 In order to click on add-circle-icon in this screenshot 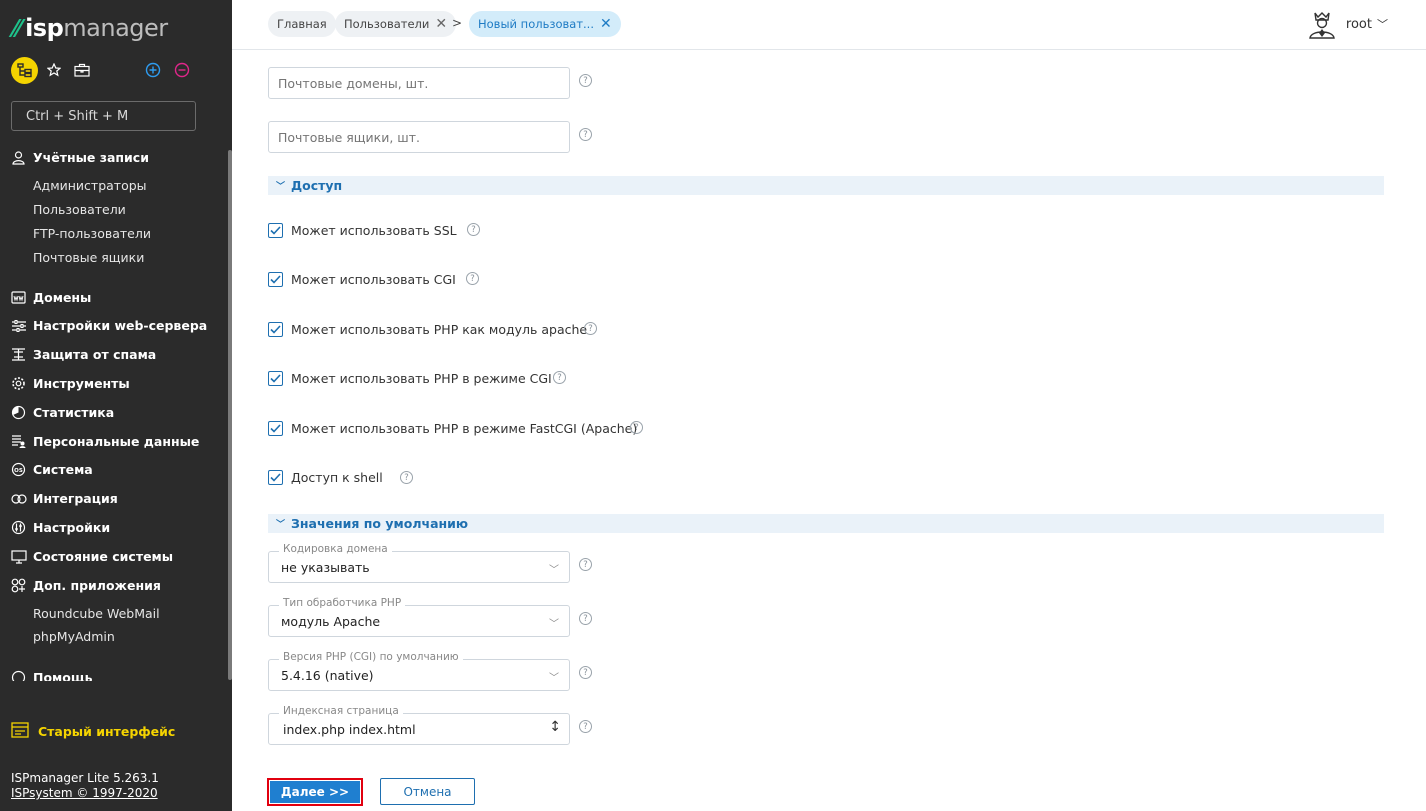, I will do `click(153, 70)`.